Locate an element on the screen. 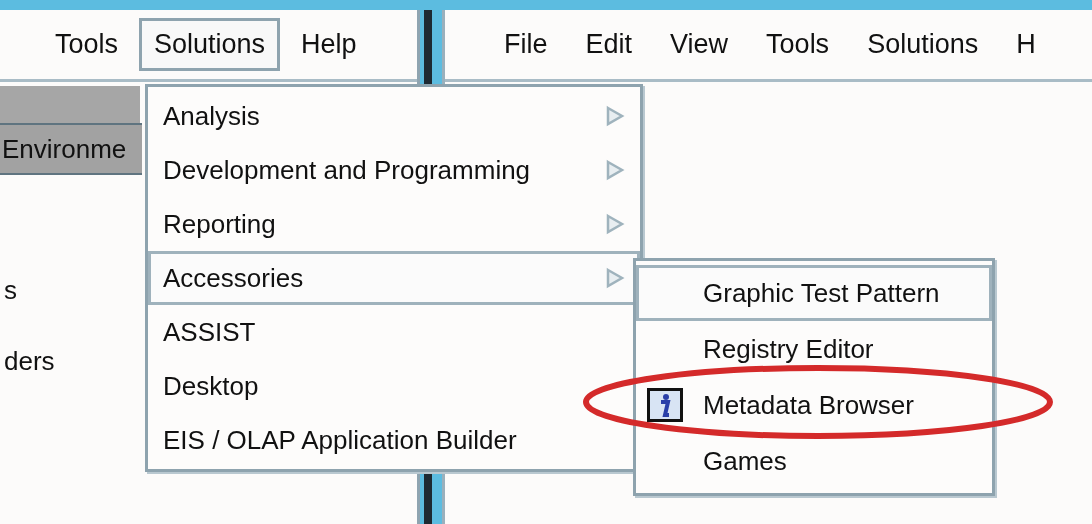 Image resolution: width=1092 pixels, height=524 pixels. menu-item: Registry Editor is located at coordinates (814, 349).